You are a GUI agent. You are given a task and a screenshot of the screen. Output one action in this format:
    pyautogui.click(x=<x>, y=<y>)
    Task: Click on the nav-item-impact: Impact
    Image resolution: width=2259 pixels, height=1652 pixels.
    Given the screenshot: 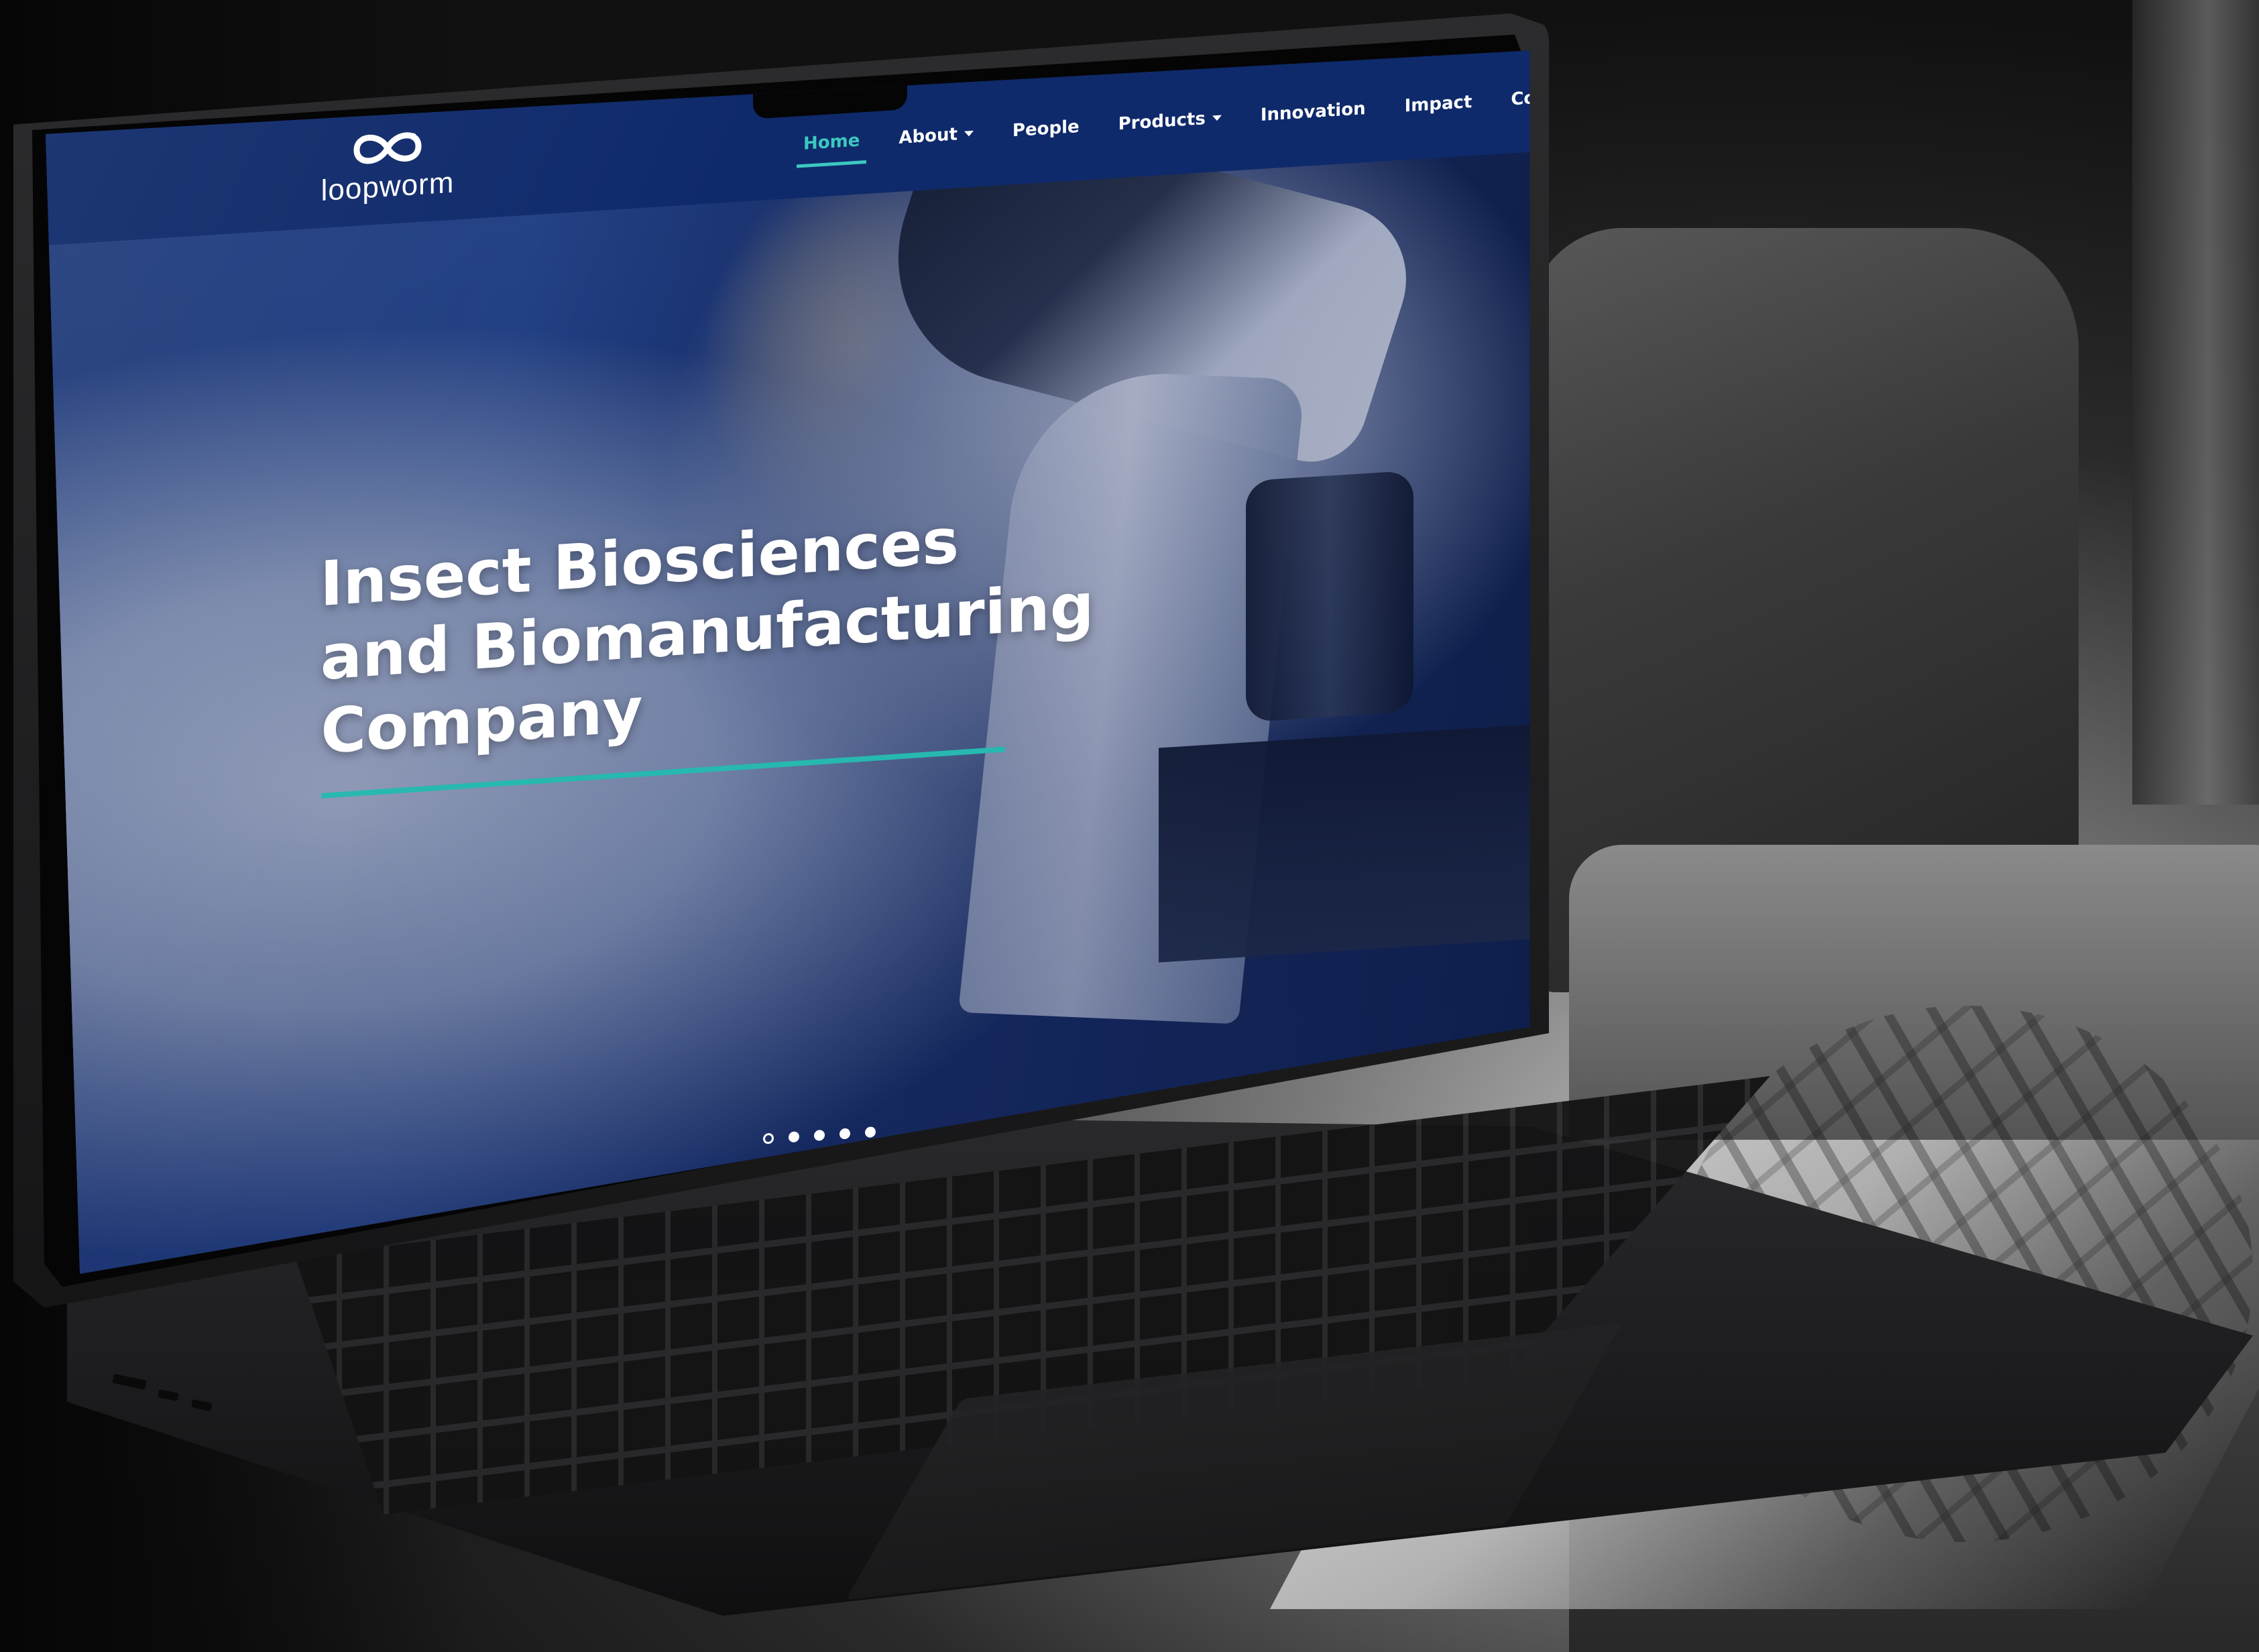 What is the action you would take?
    pyautogui.click(x=1438, y=104)
    